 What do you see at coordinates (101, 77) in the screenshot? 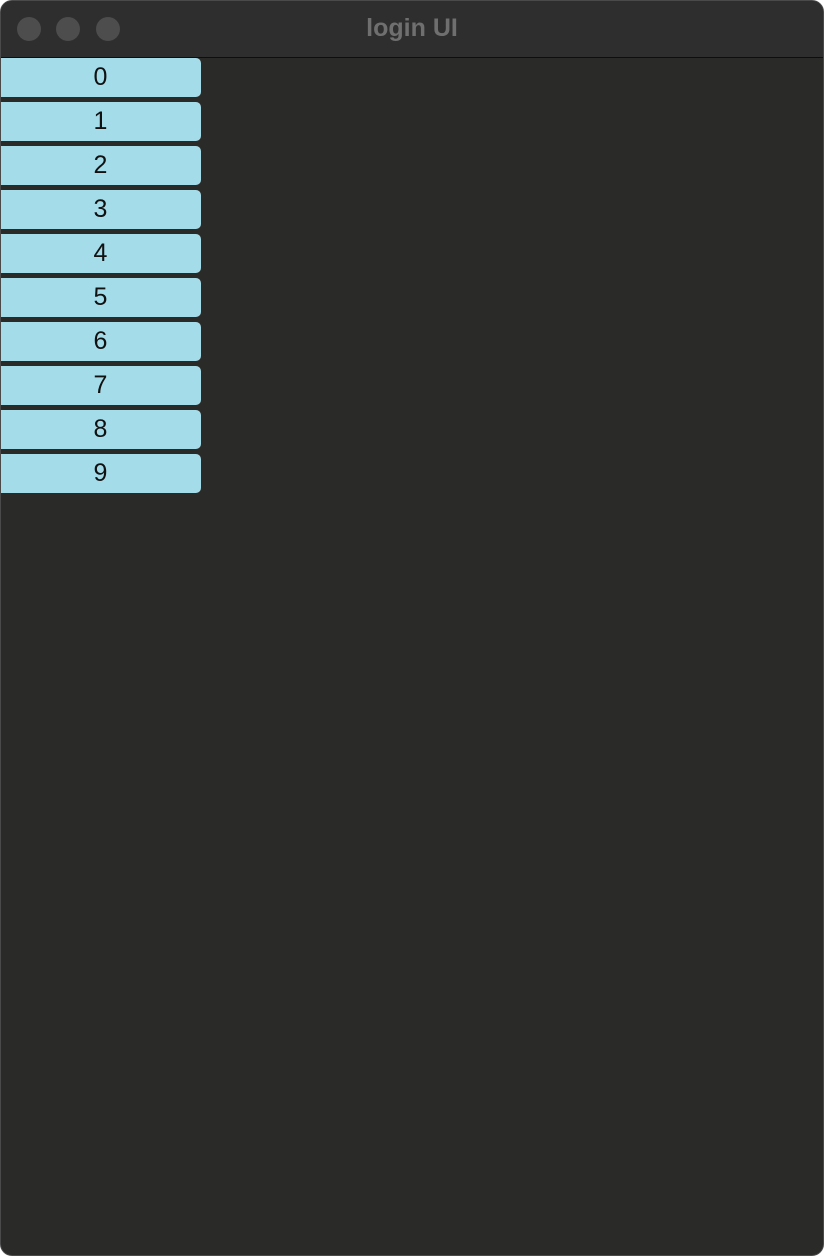
I see `digit-button-0: 0` at bounding box center [101, 77].